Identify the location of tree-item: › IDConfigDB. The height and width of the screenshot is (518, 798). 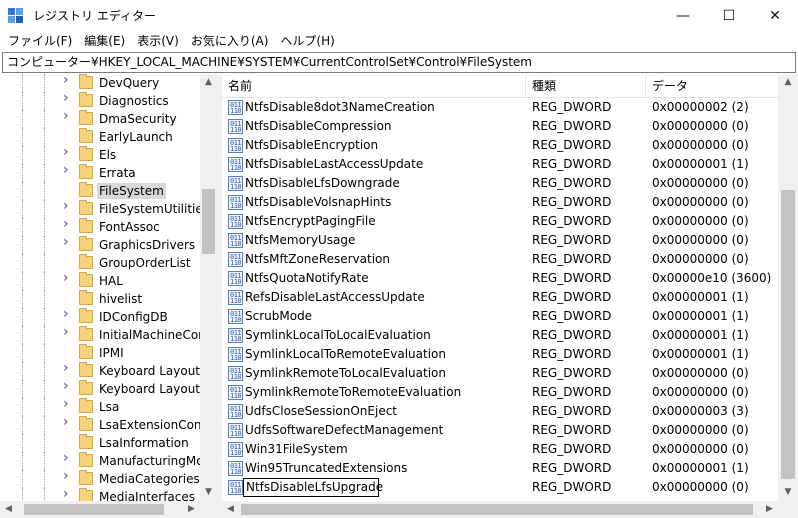
(100, 316).